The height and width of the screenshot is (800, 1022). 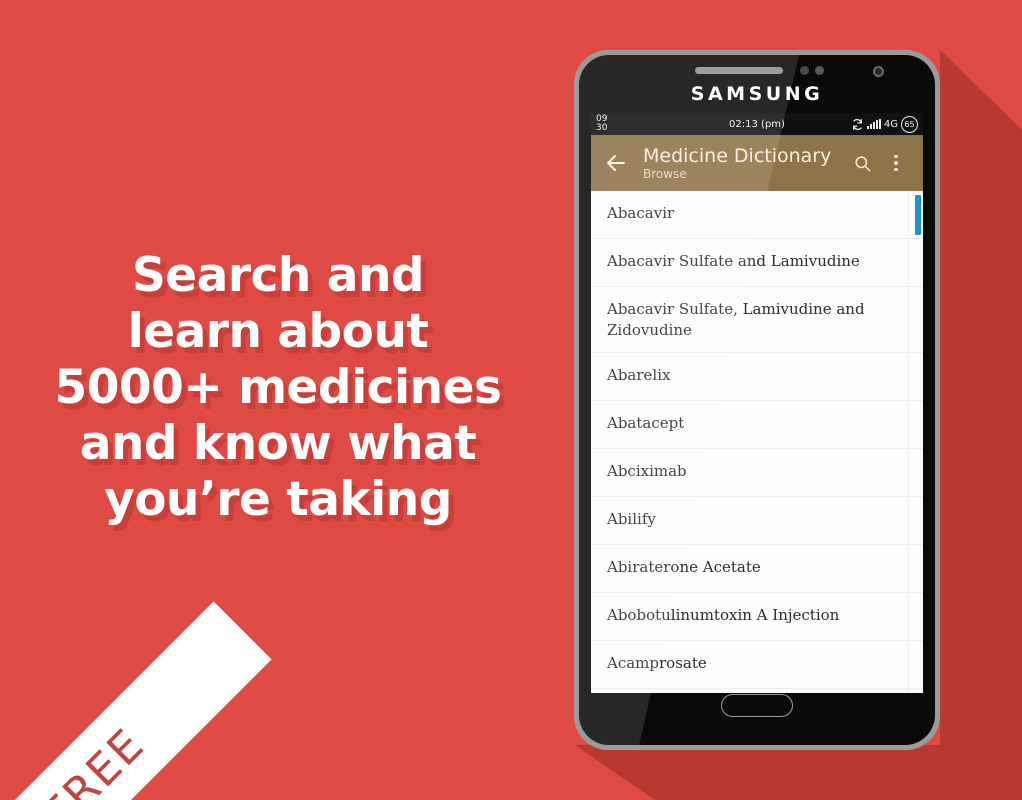 I want to click on status-bar: 09 30 02:13 (pm) 4G 65, so click(x=757, y=124).